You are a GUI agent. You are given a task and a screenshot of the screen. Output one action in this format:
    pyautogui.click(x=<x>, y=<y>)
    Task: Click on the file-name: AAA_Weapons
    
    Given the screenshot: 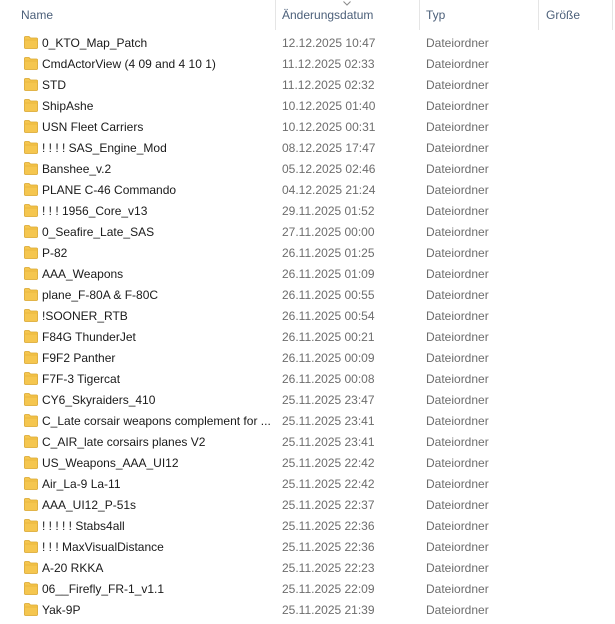 What is the action you would take?
    pyautogui.click(x=83, y=274)
    